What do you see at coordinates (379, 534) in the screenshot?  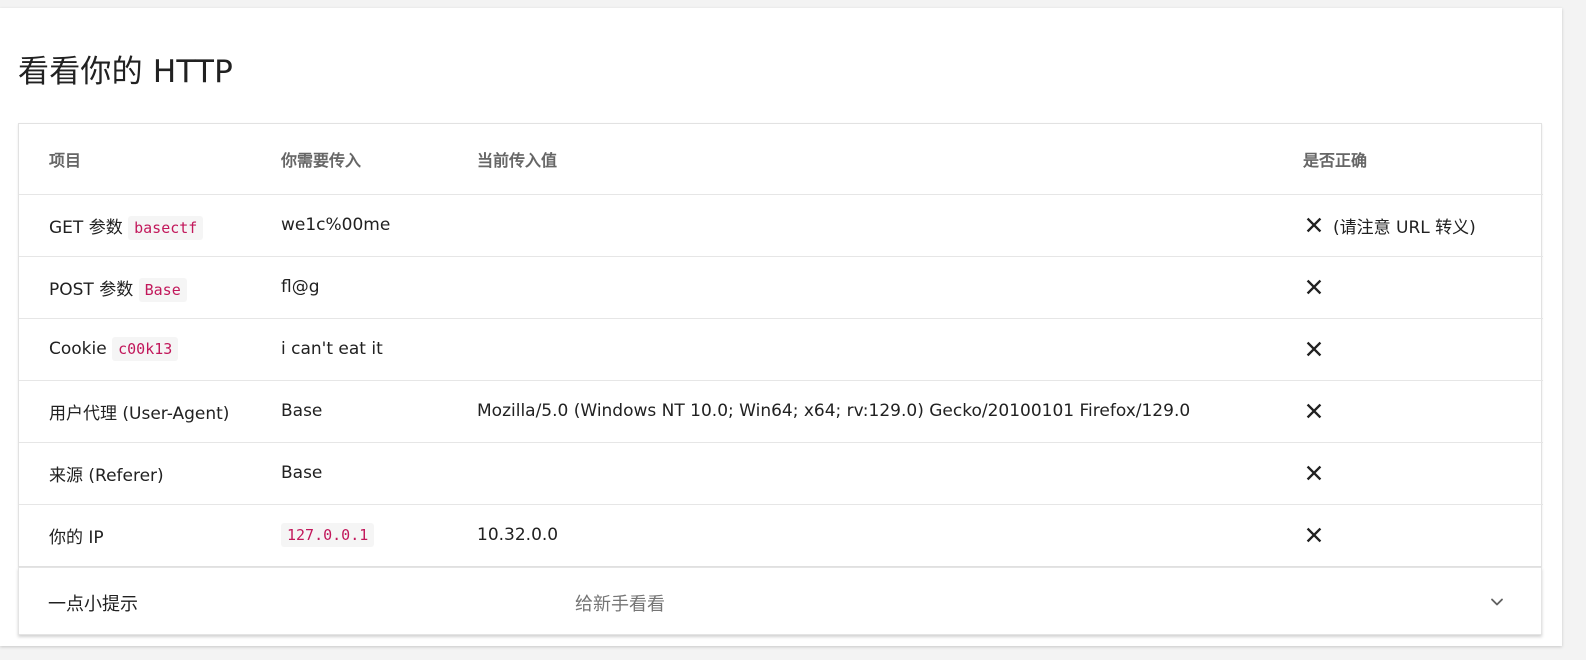 I see `required-cell: 127.0.0.1` at bounding box center [379, 534].